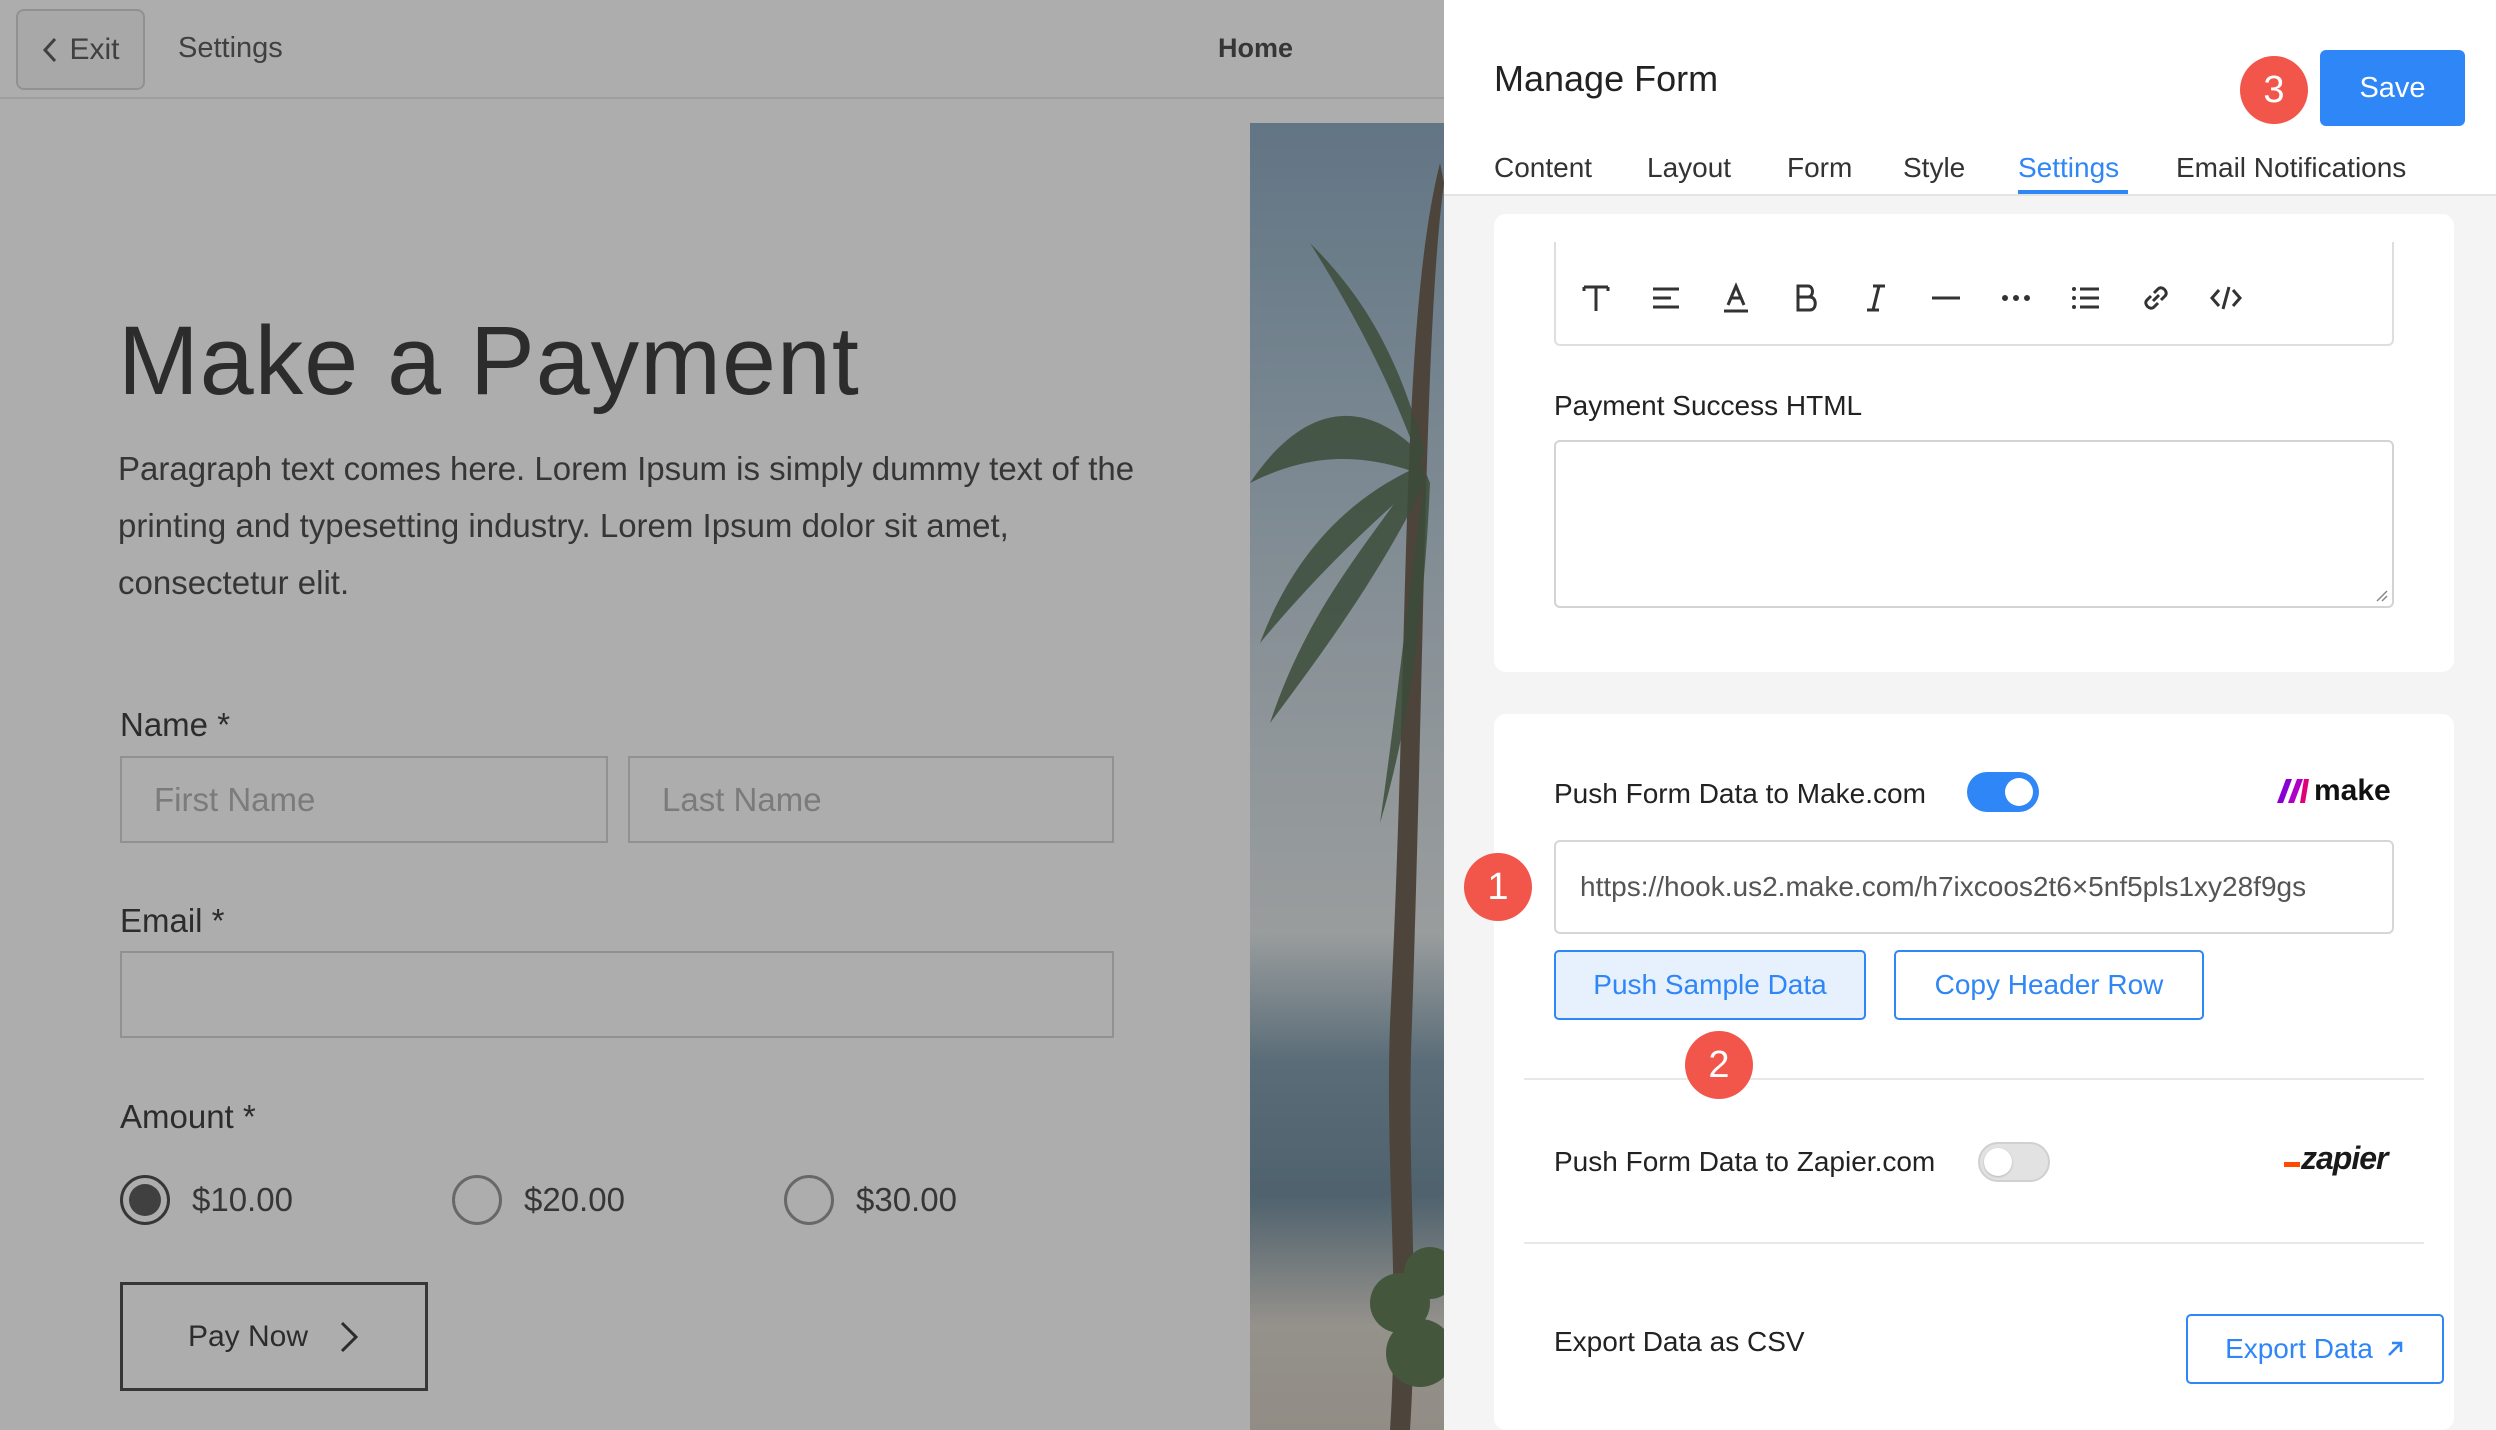  I want to click on radio-selected-icon, so click(145, 1200).